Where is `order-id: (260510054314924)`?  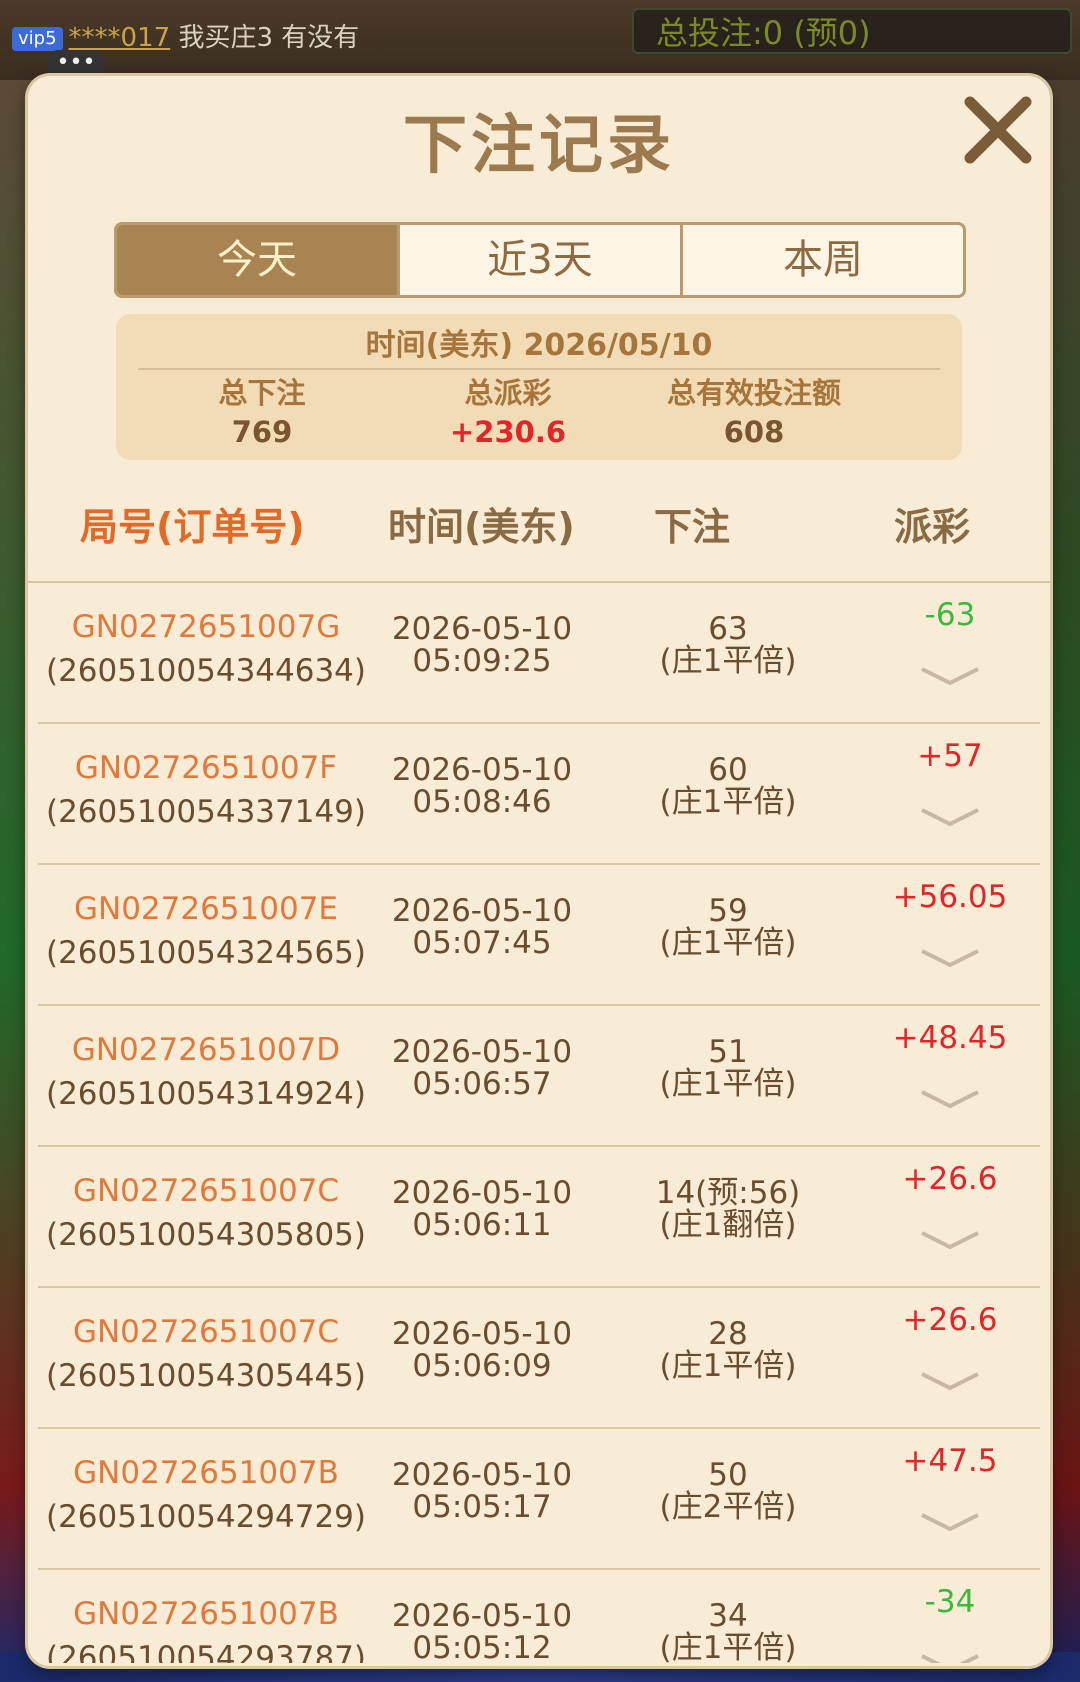
order-id: (260510054314924) is located at coordinates (206, 1094).